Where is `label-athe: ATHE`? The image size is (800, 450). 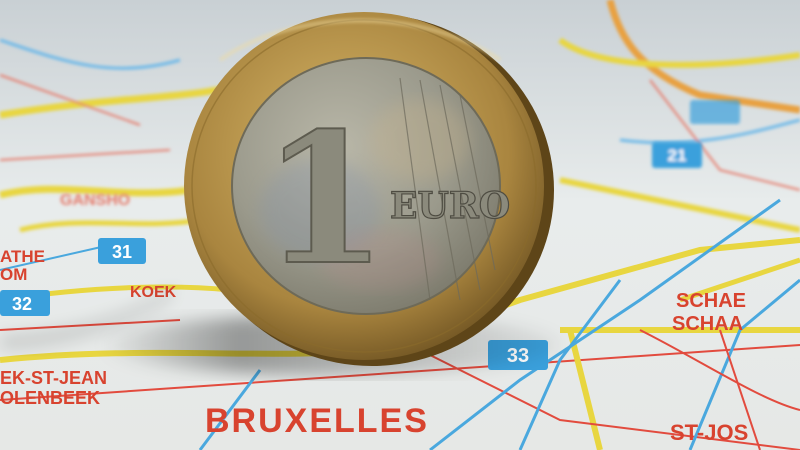 label-athe: ATHE is located at coordinates (22, 256).